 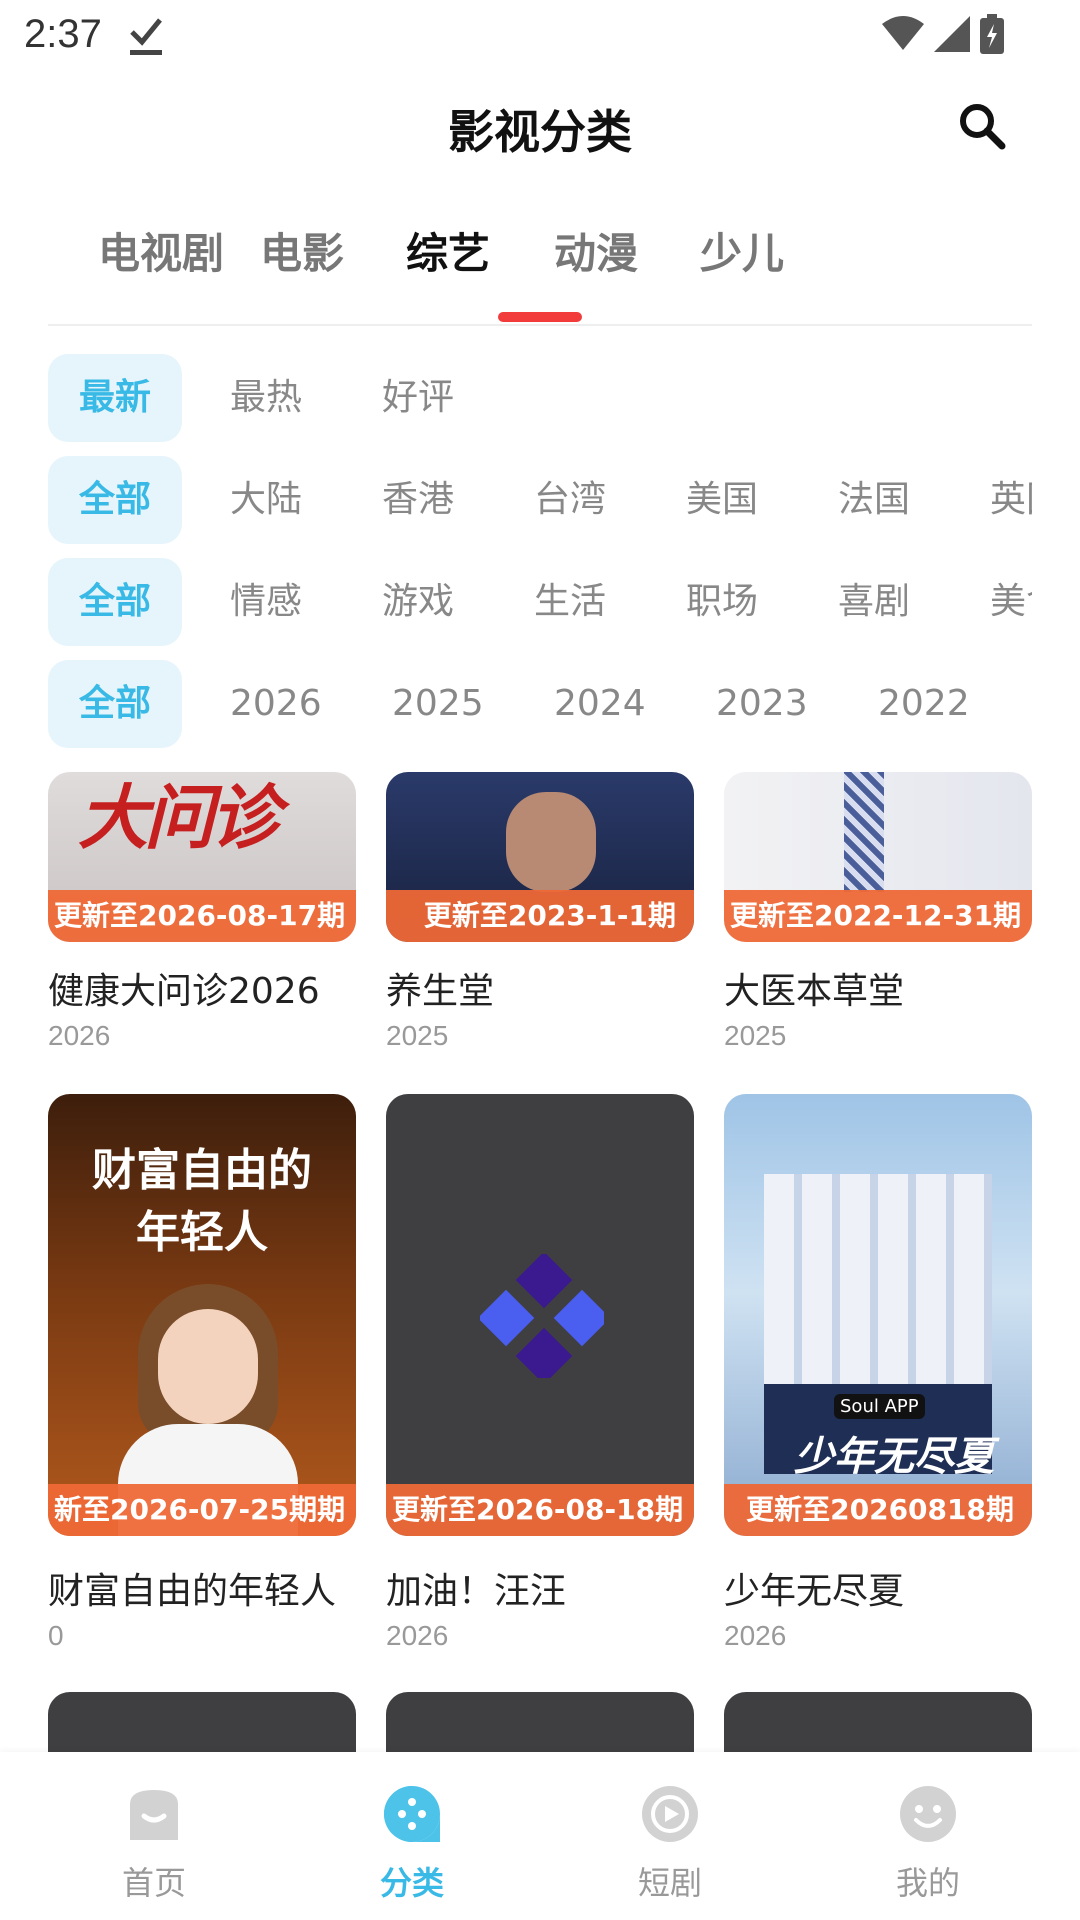 What do you see at coordinates (540, 398) in the screenshot?
I see `filter-sort: 最新 最热 好评` at bounding box center [540, 398].